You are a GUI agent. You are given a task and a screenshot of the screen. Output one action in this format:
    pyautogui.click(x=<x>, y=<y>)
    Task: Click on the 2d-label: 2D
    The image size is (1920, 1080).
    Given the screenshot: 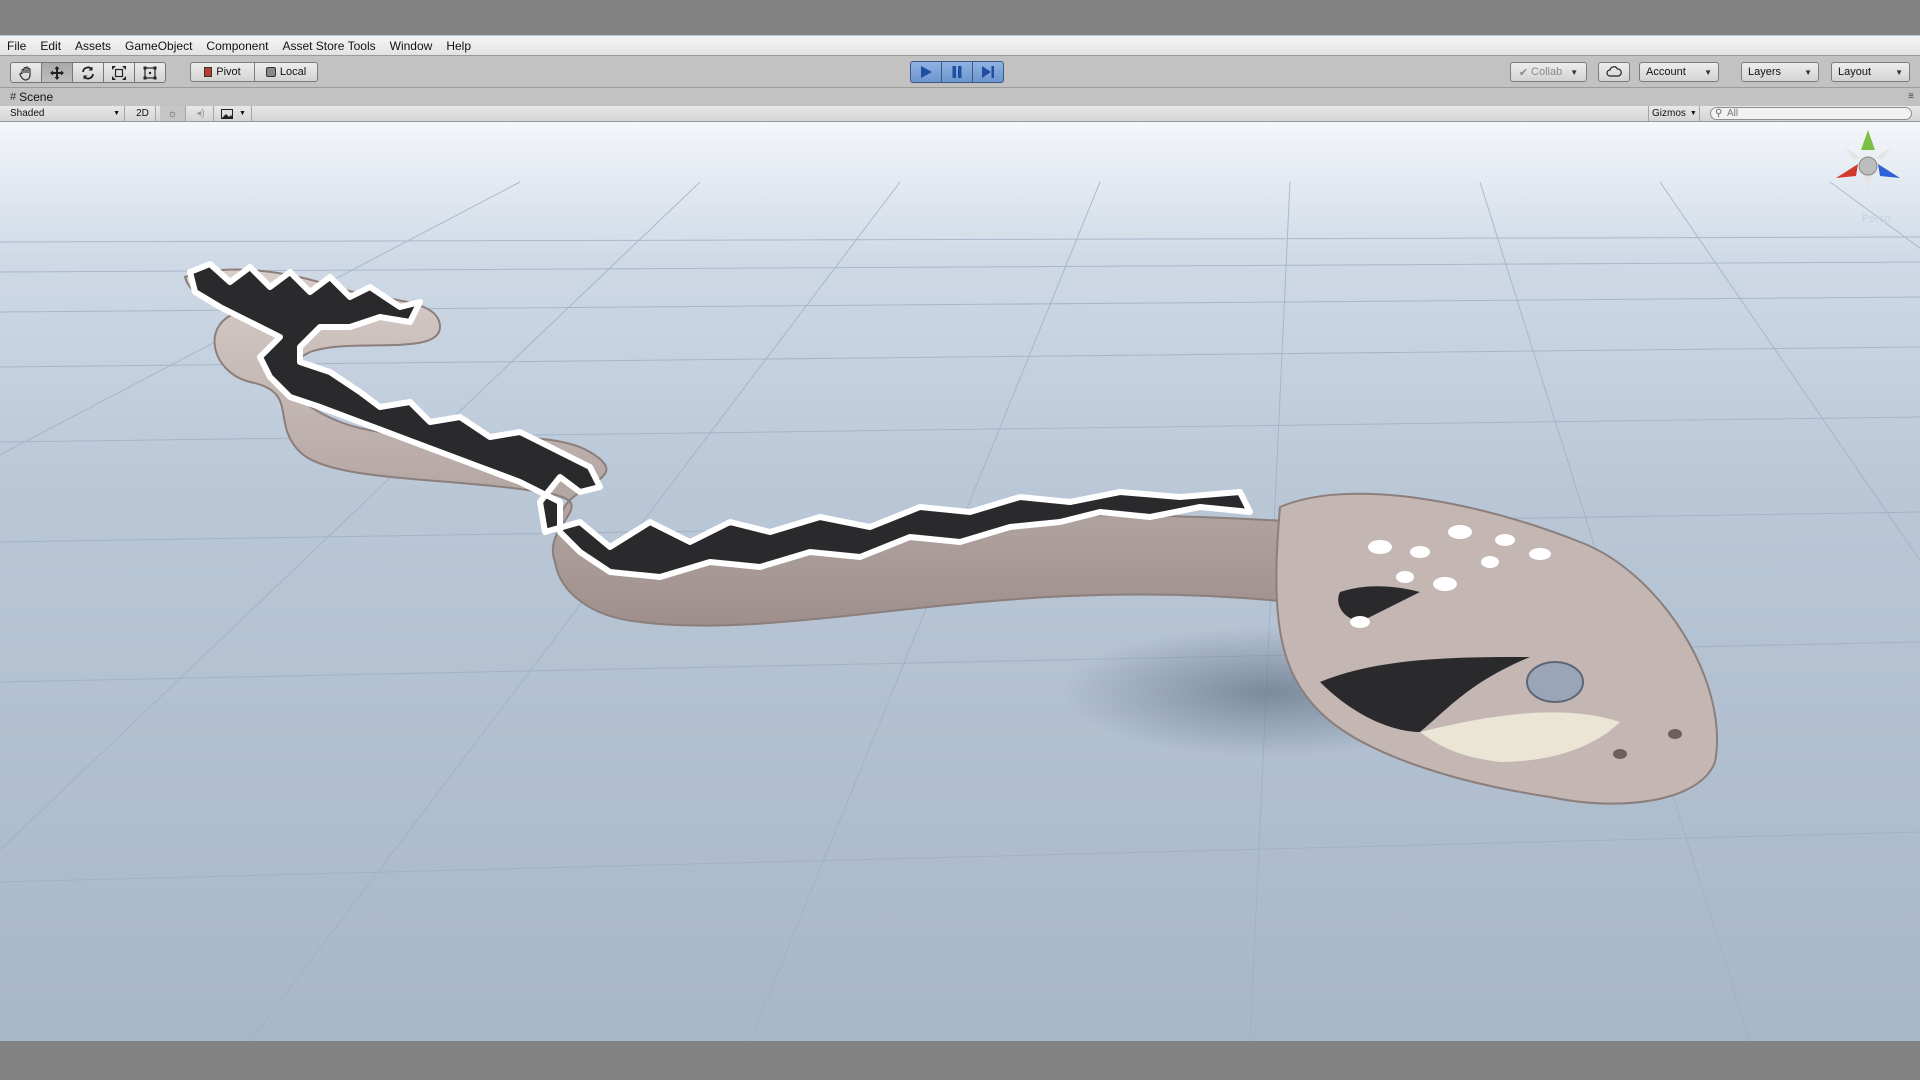 What is the action you would take?
    pyautogui.click(x=142, y=113)
    